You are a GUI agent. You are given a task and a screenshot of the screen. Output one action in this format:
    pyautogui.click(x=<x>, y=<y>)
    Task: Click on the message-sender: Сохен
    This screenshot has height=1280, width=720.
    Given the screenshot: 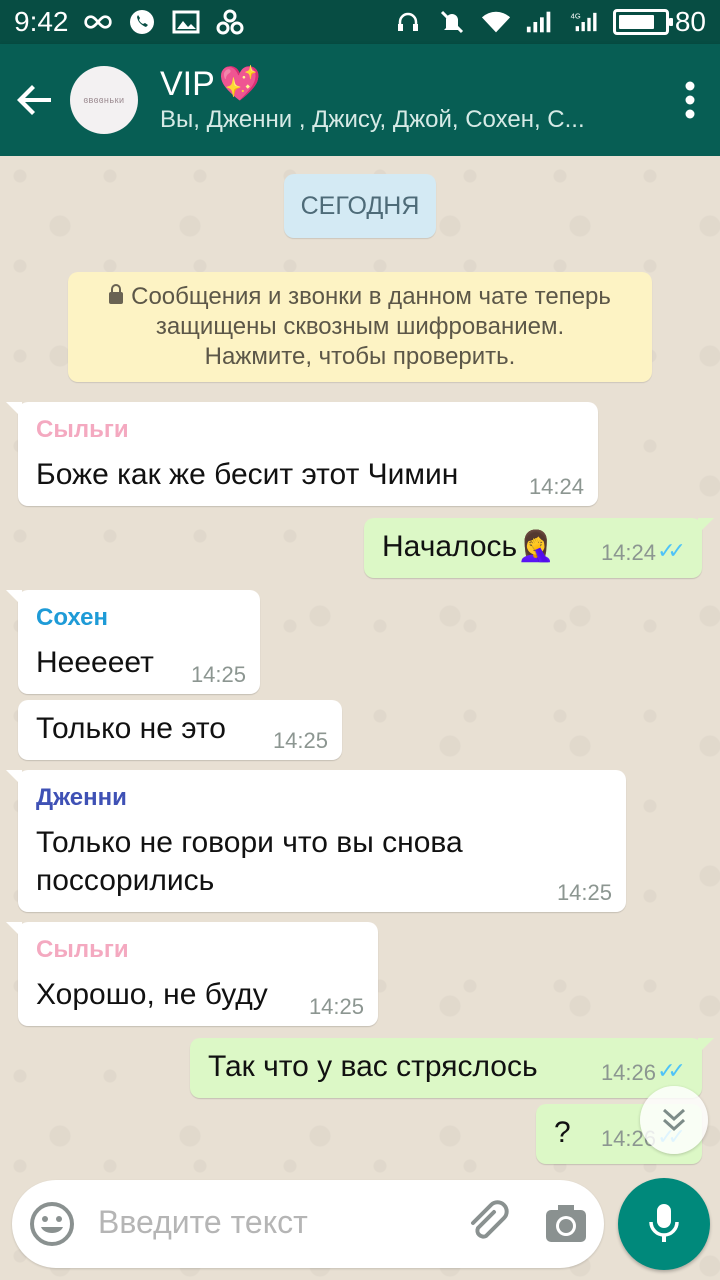 What is the action you would take?
    pyautogui.click(x=72, y=617)
    